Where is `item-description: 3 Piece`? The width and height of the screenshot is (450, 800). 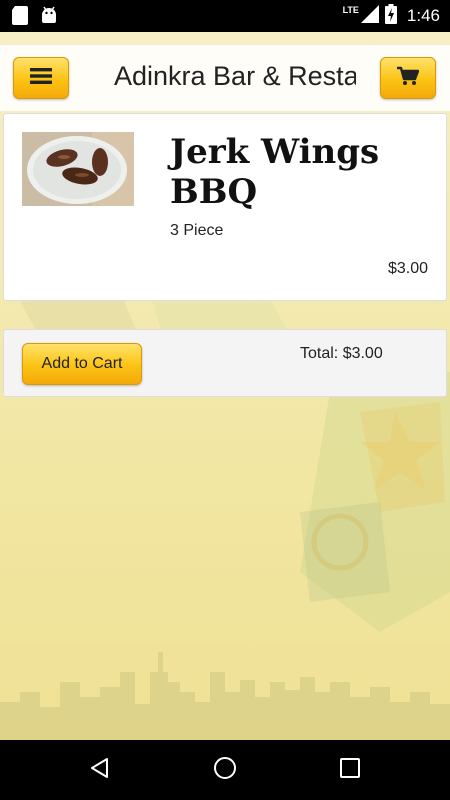
item-description: 3 Piece is located at coordinates (197, 230).